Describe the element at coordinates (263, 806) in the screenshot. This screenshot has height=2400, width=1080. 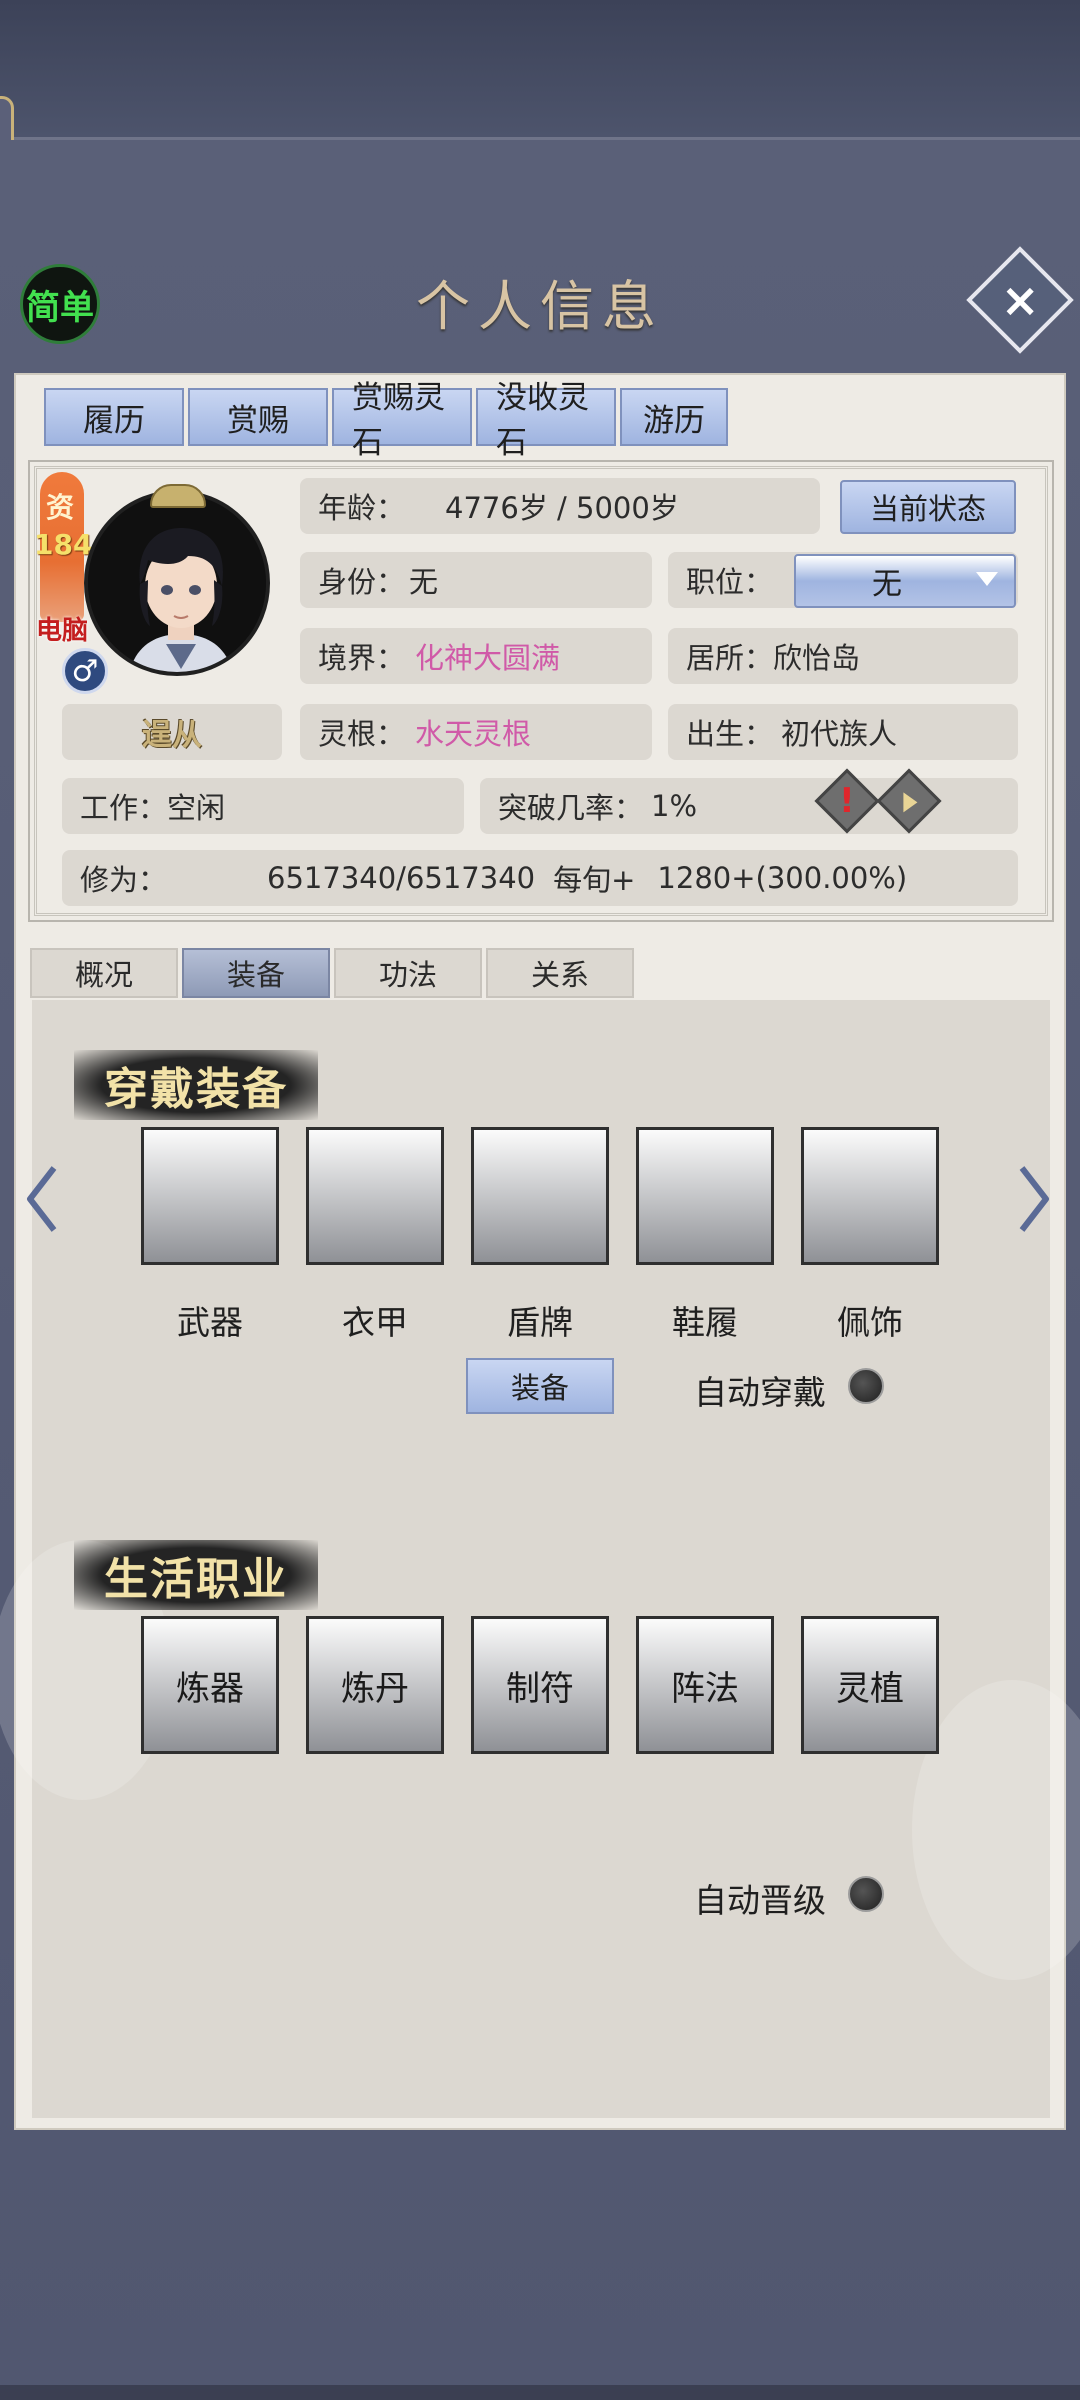
I see `work-field: 工作： 空闲` at that location.